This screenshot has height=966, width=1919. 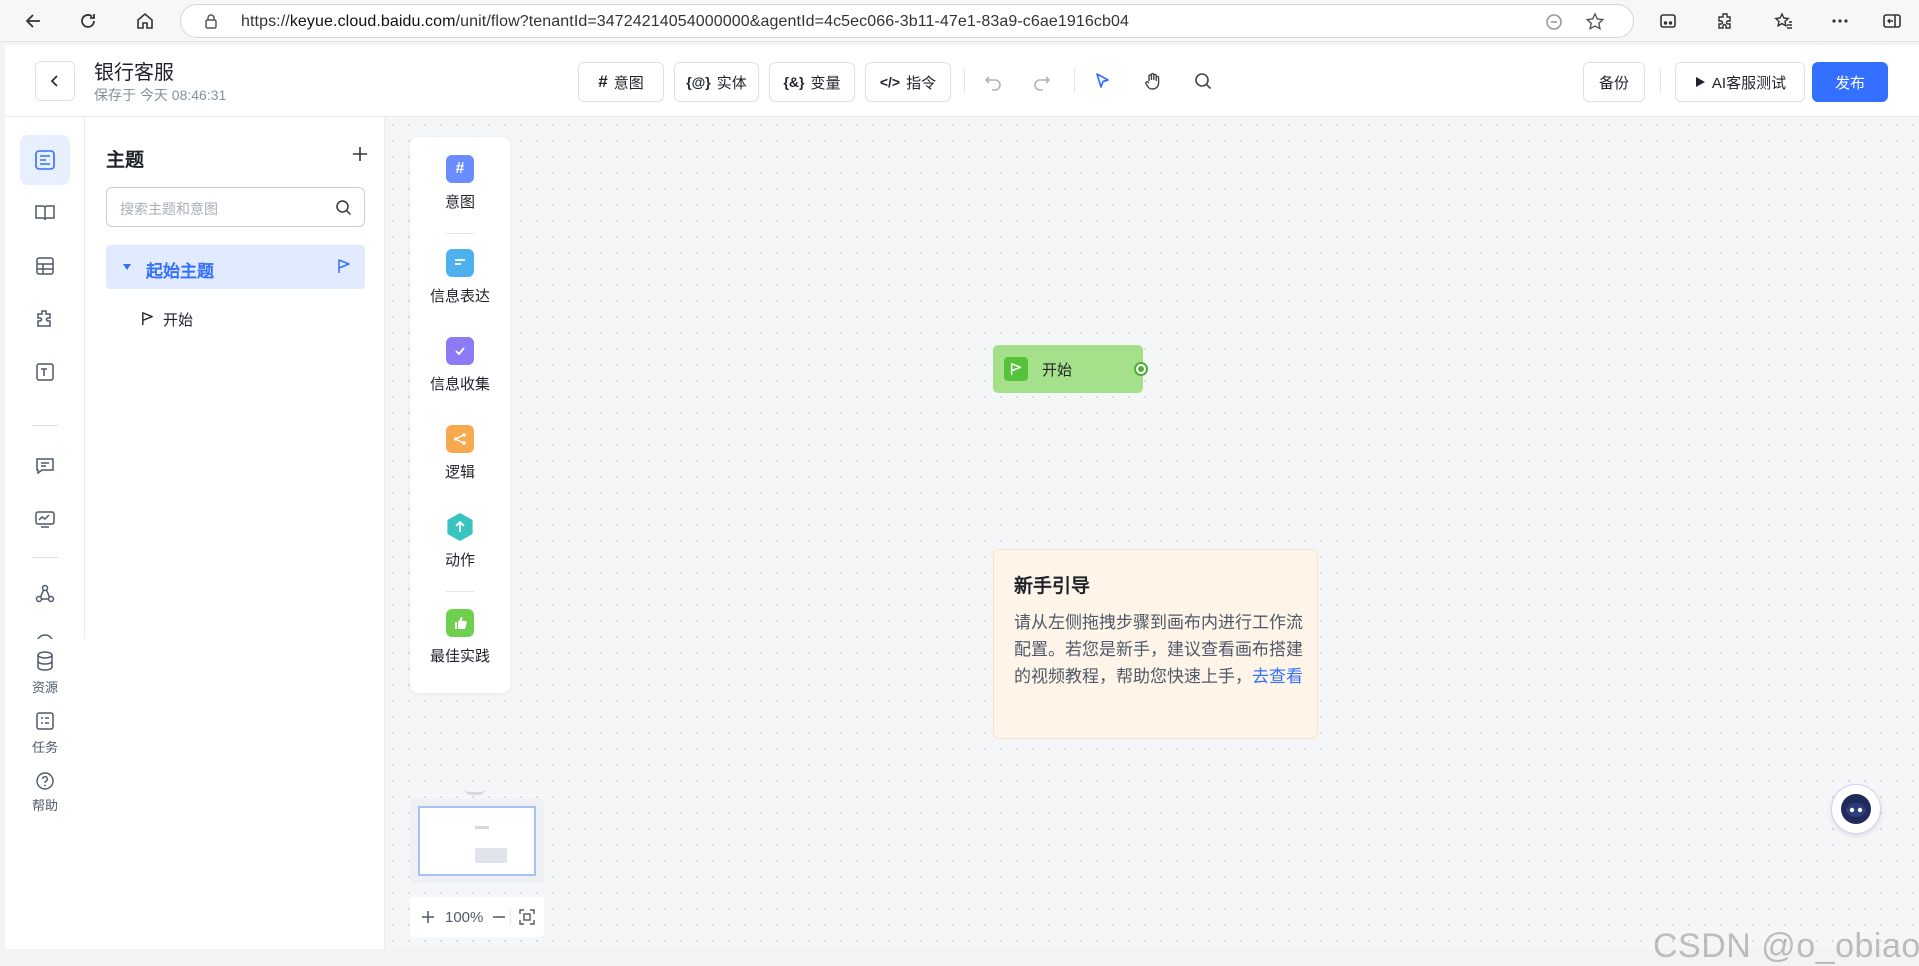 What do you see at coordinates (211, 21) in the screenshot?
I see `lock-icon` at bounding box center [211, 21].